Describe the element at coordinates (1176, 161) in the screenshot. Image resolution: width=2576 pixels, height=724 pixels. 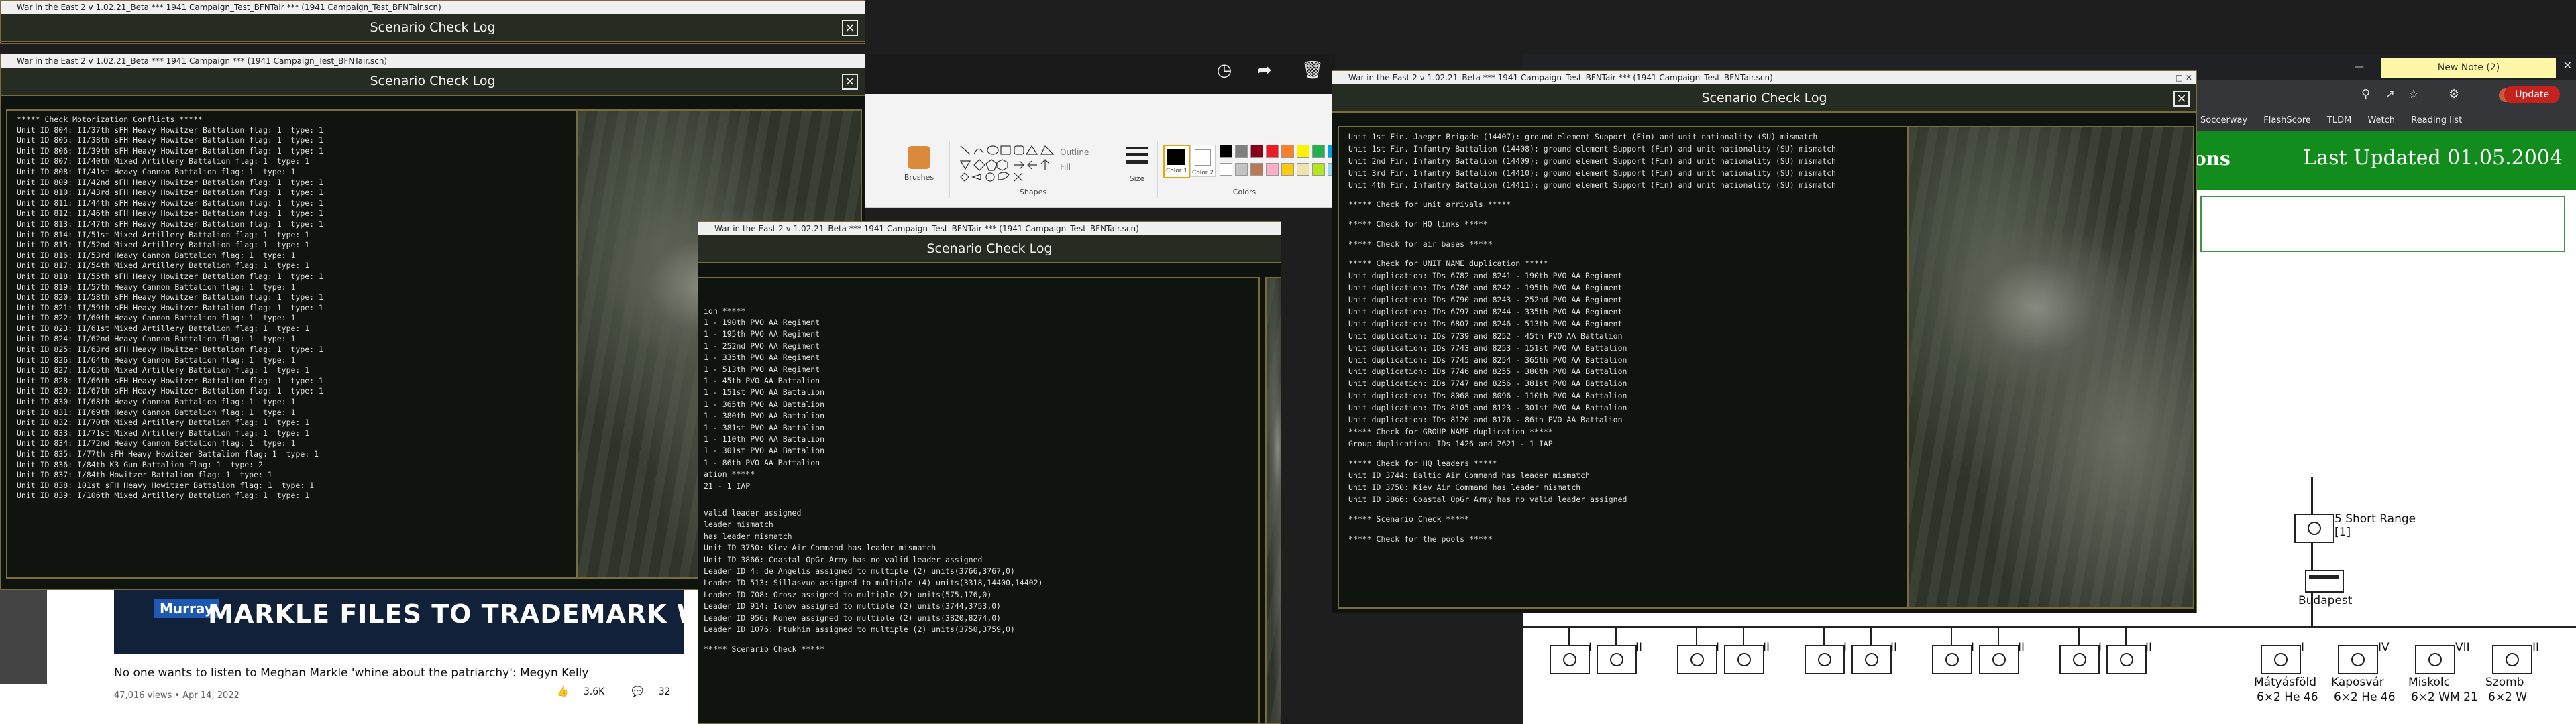
I see `color1-button: Color 1` at that location.